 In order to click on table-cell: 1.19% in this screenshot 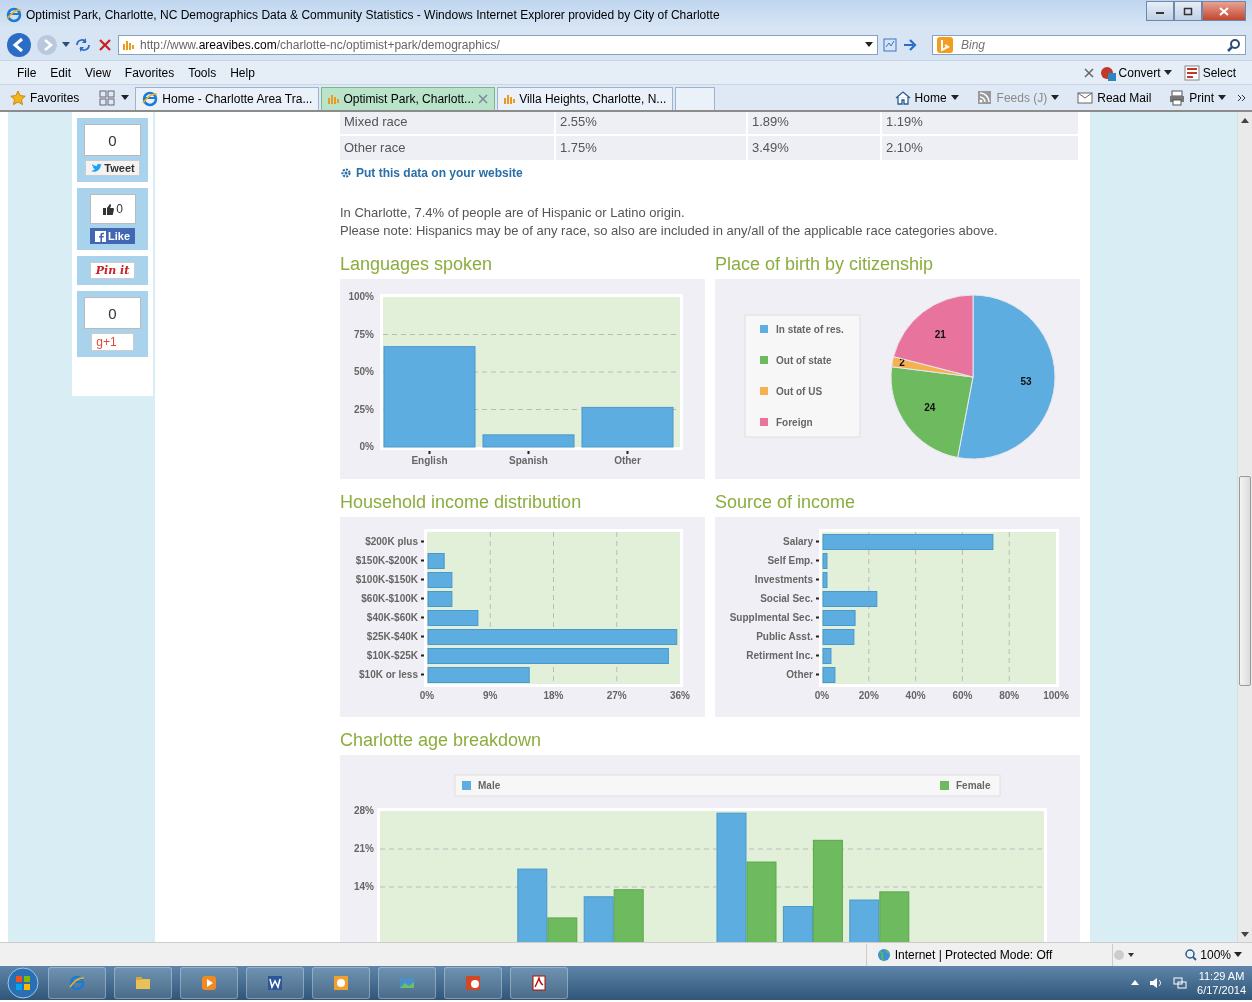, I will do `click(980, 123)`.